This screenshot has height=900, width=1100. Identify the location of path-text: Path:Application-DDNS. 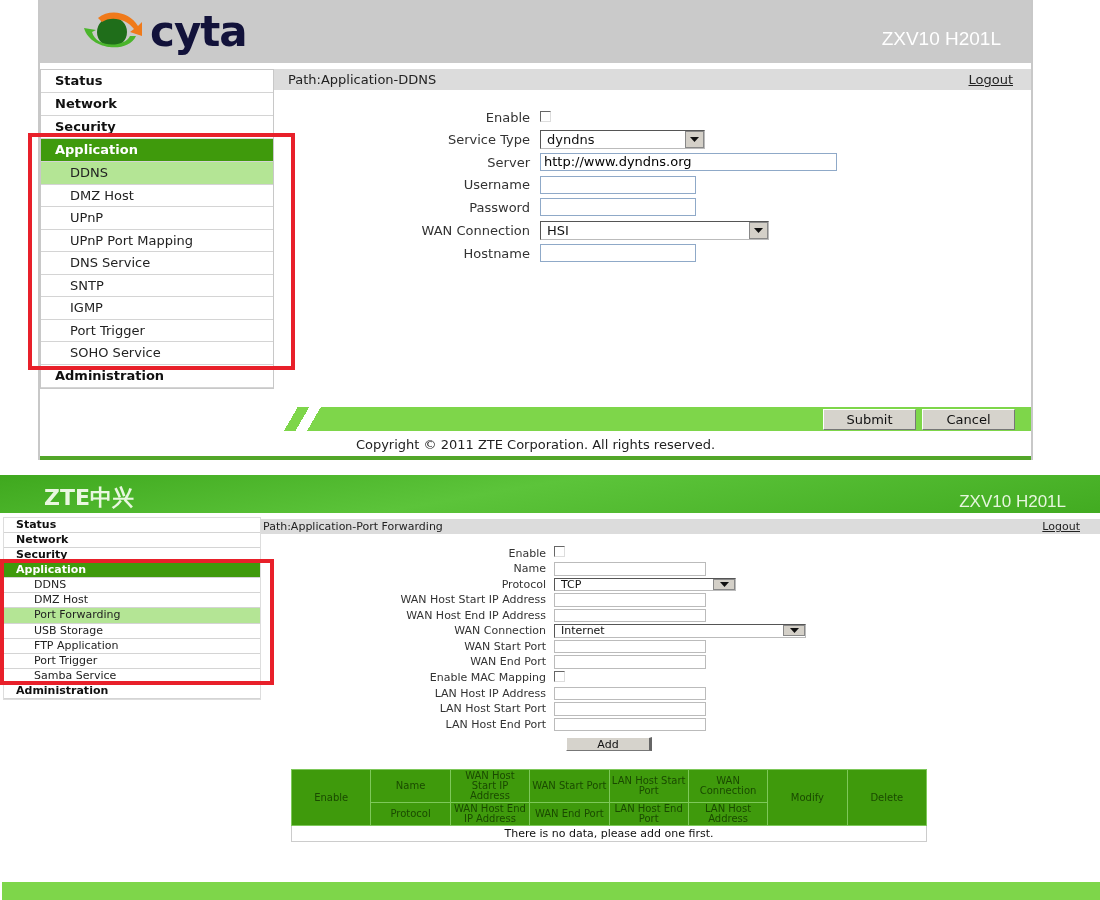
(362, 80).